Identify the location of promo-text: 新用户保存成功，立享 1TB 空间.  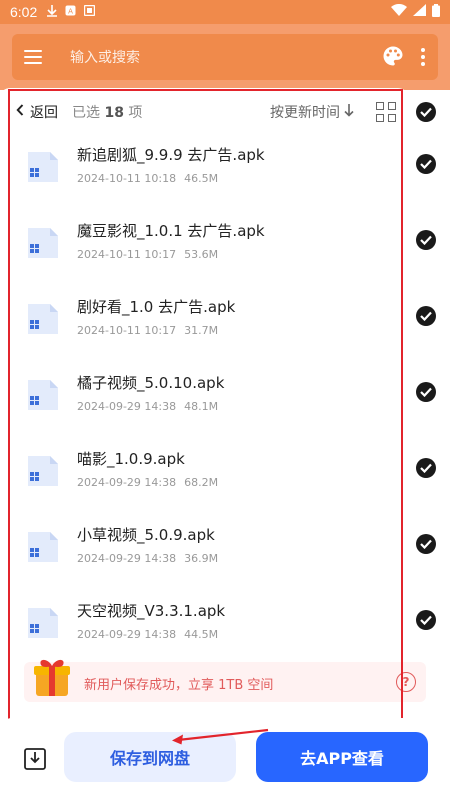
(179, 685).